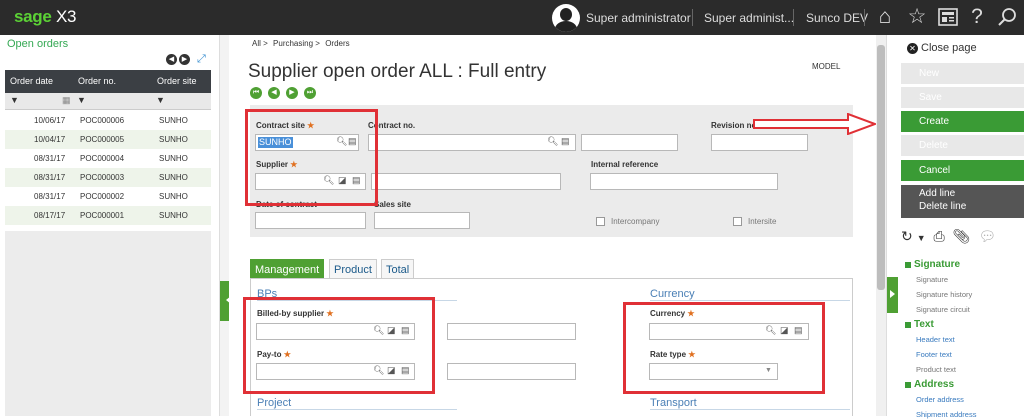 The image size is (1024, 419). What do you see at coordinates (750, 294) in the screenshot?
I see `section-currency: Currency` at bounding box center [750, 294].